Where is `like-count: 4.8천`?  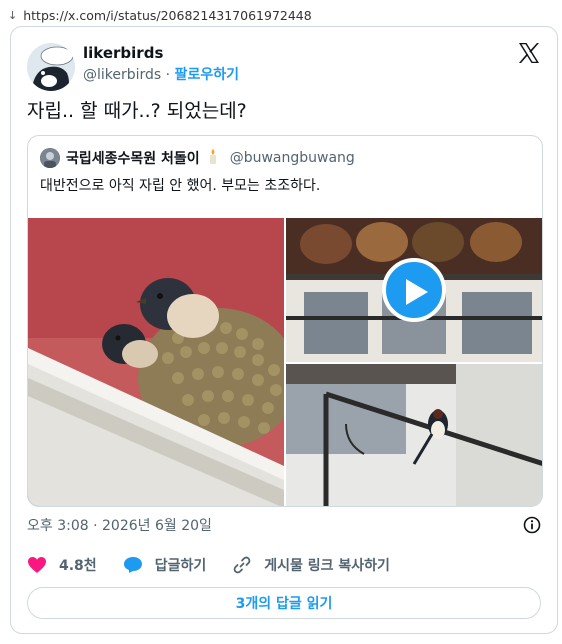
like-count: 4.8천 is located at coordinates (78, 566).